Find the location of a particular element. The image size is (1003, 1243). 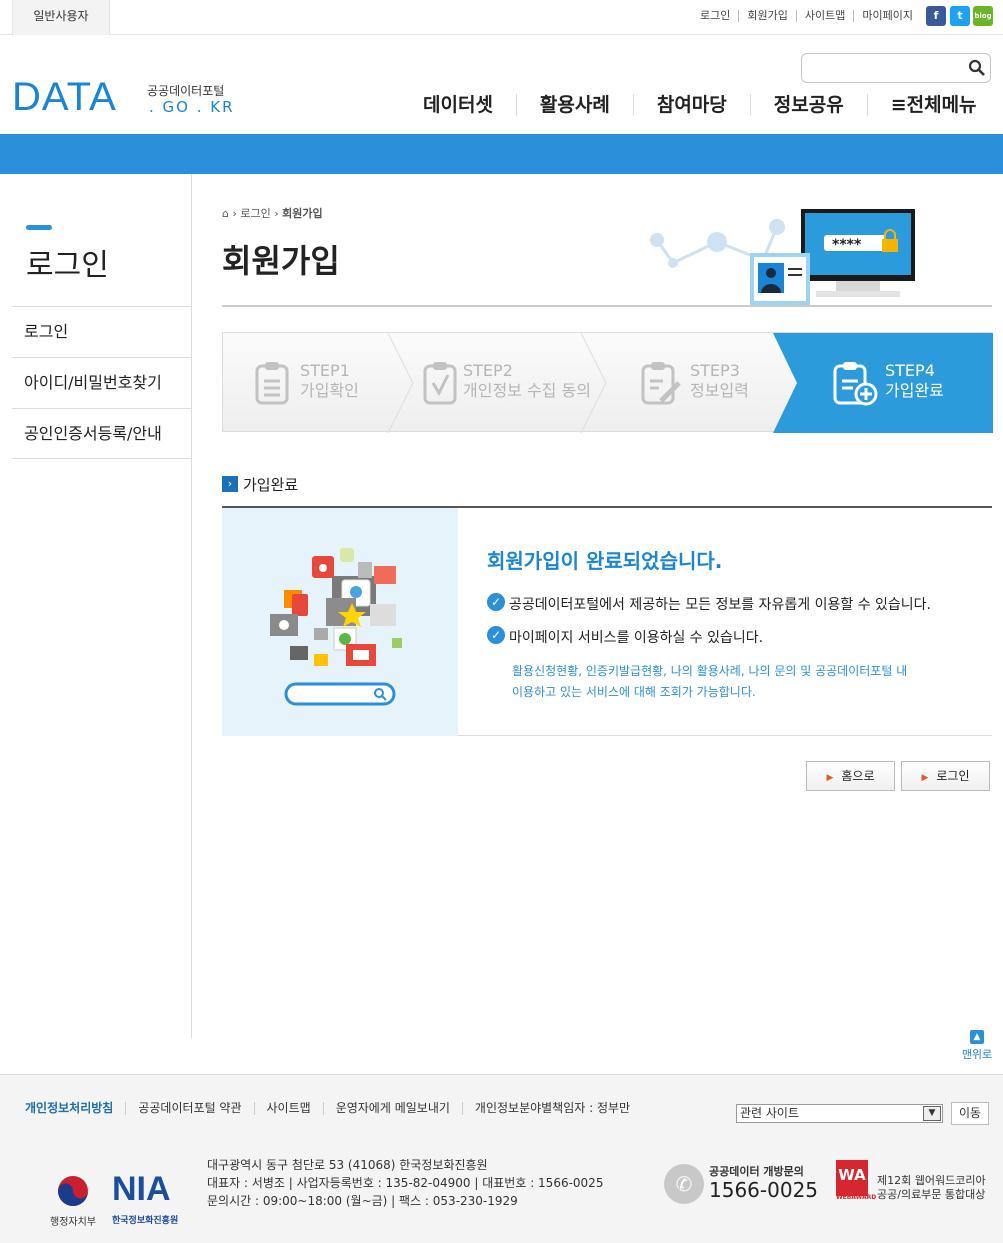

main-navigation: 데이터셋 활용사례 참여마당 정보공유 ≡전체메뉴 is located at coordinates (694, 105).